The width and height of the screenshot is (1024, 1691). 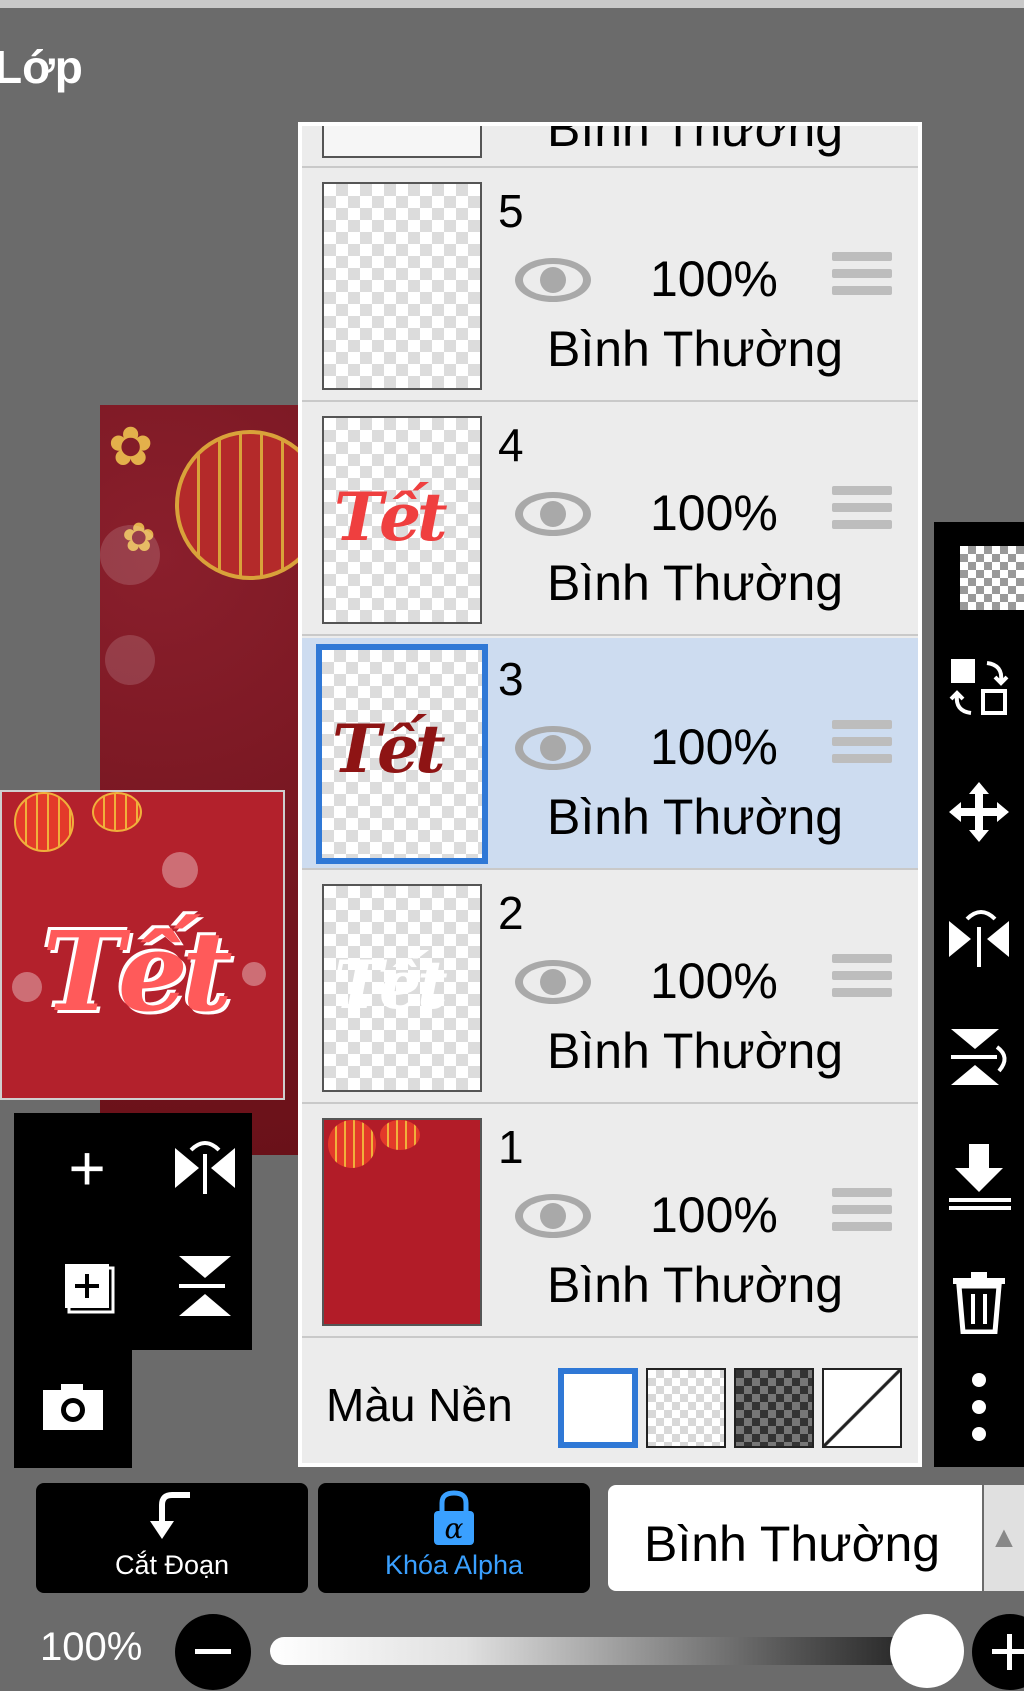 What do you see at coordinates (992, 578) in the screenshot?
I see `transparency-checker-button` at bounding box center [992, 578].